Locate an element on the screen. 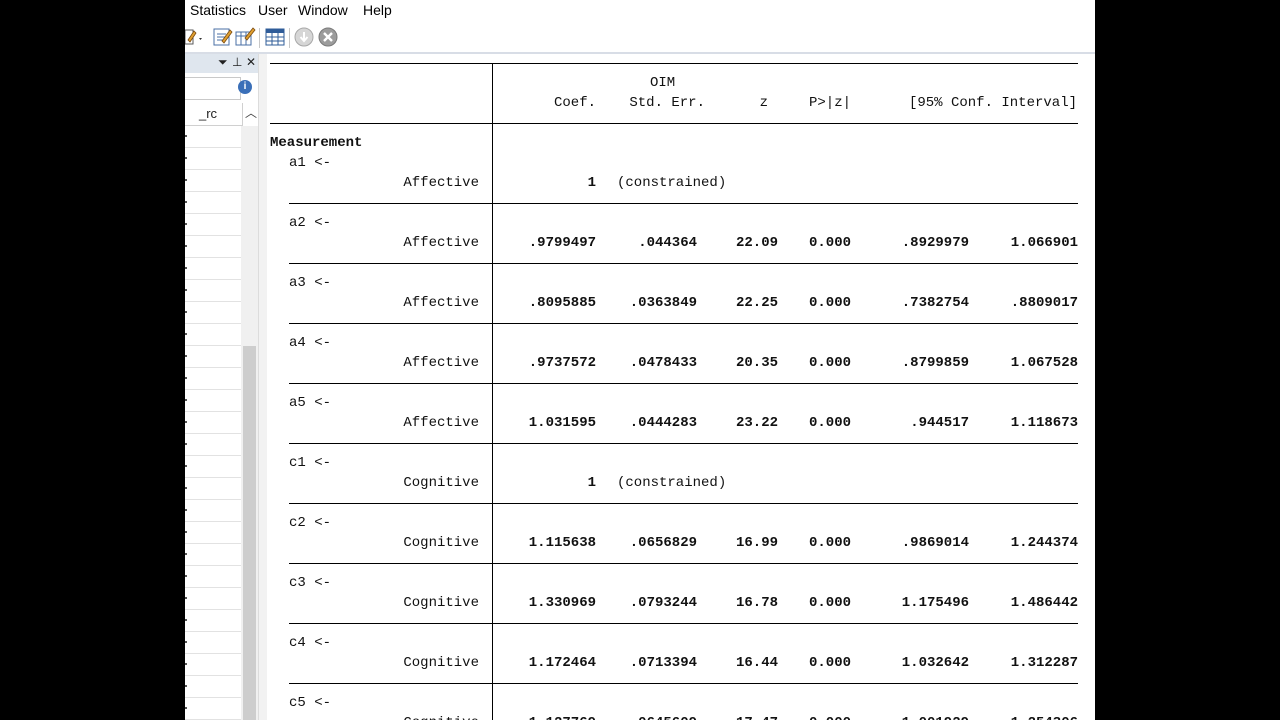 This screenshot has width=1280, height=720. more-icon is located at coordinates (304, 37).